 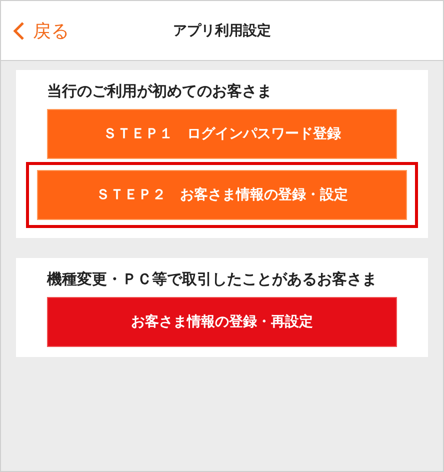 What do you see at coordinates (222, 195) in the screenshot?
I see `step-button: ＳＴＥＰ２ お客さま情報の登録・設定` at bounding box center [222, 195].